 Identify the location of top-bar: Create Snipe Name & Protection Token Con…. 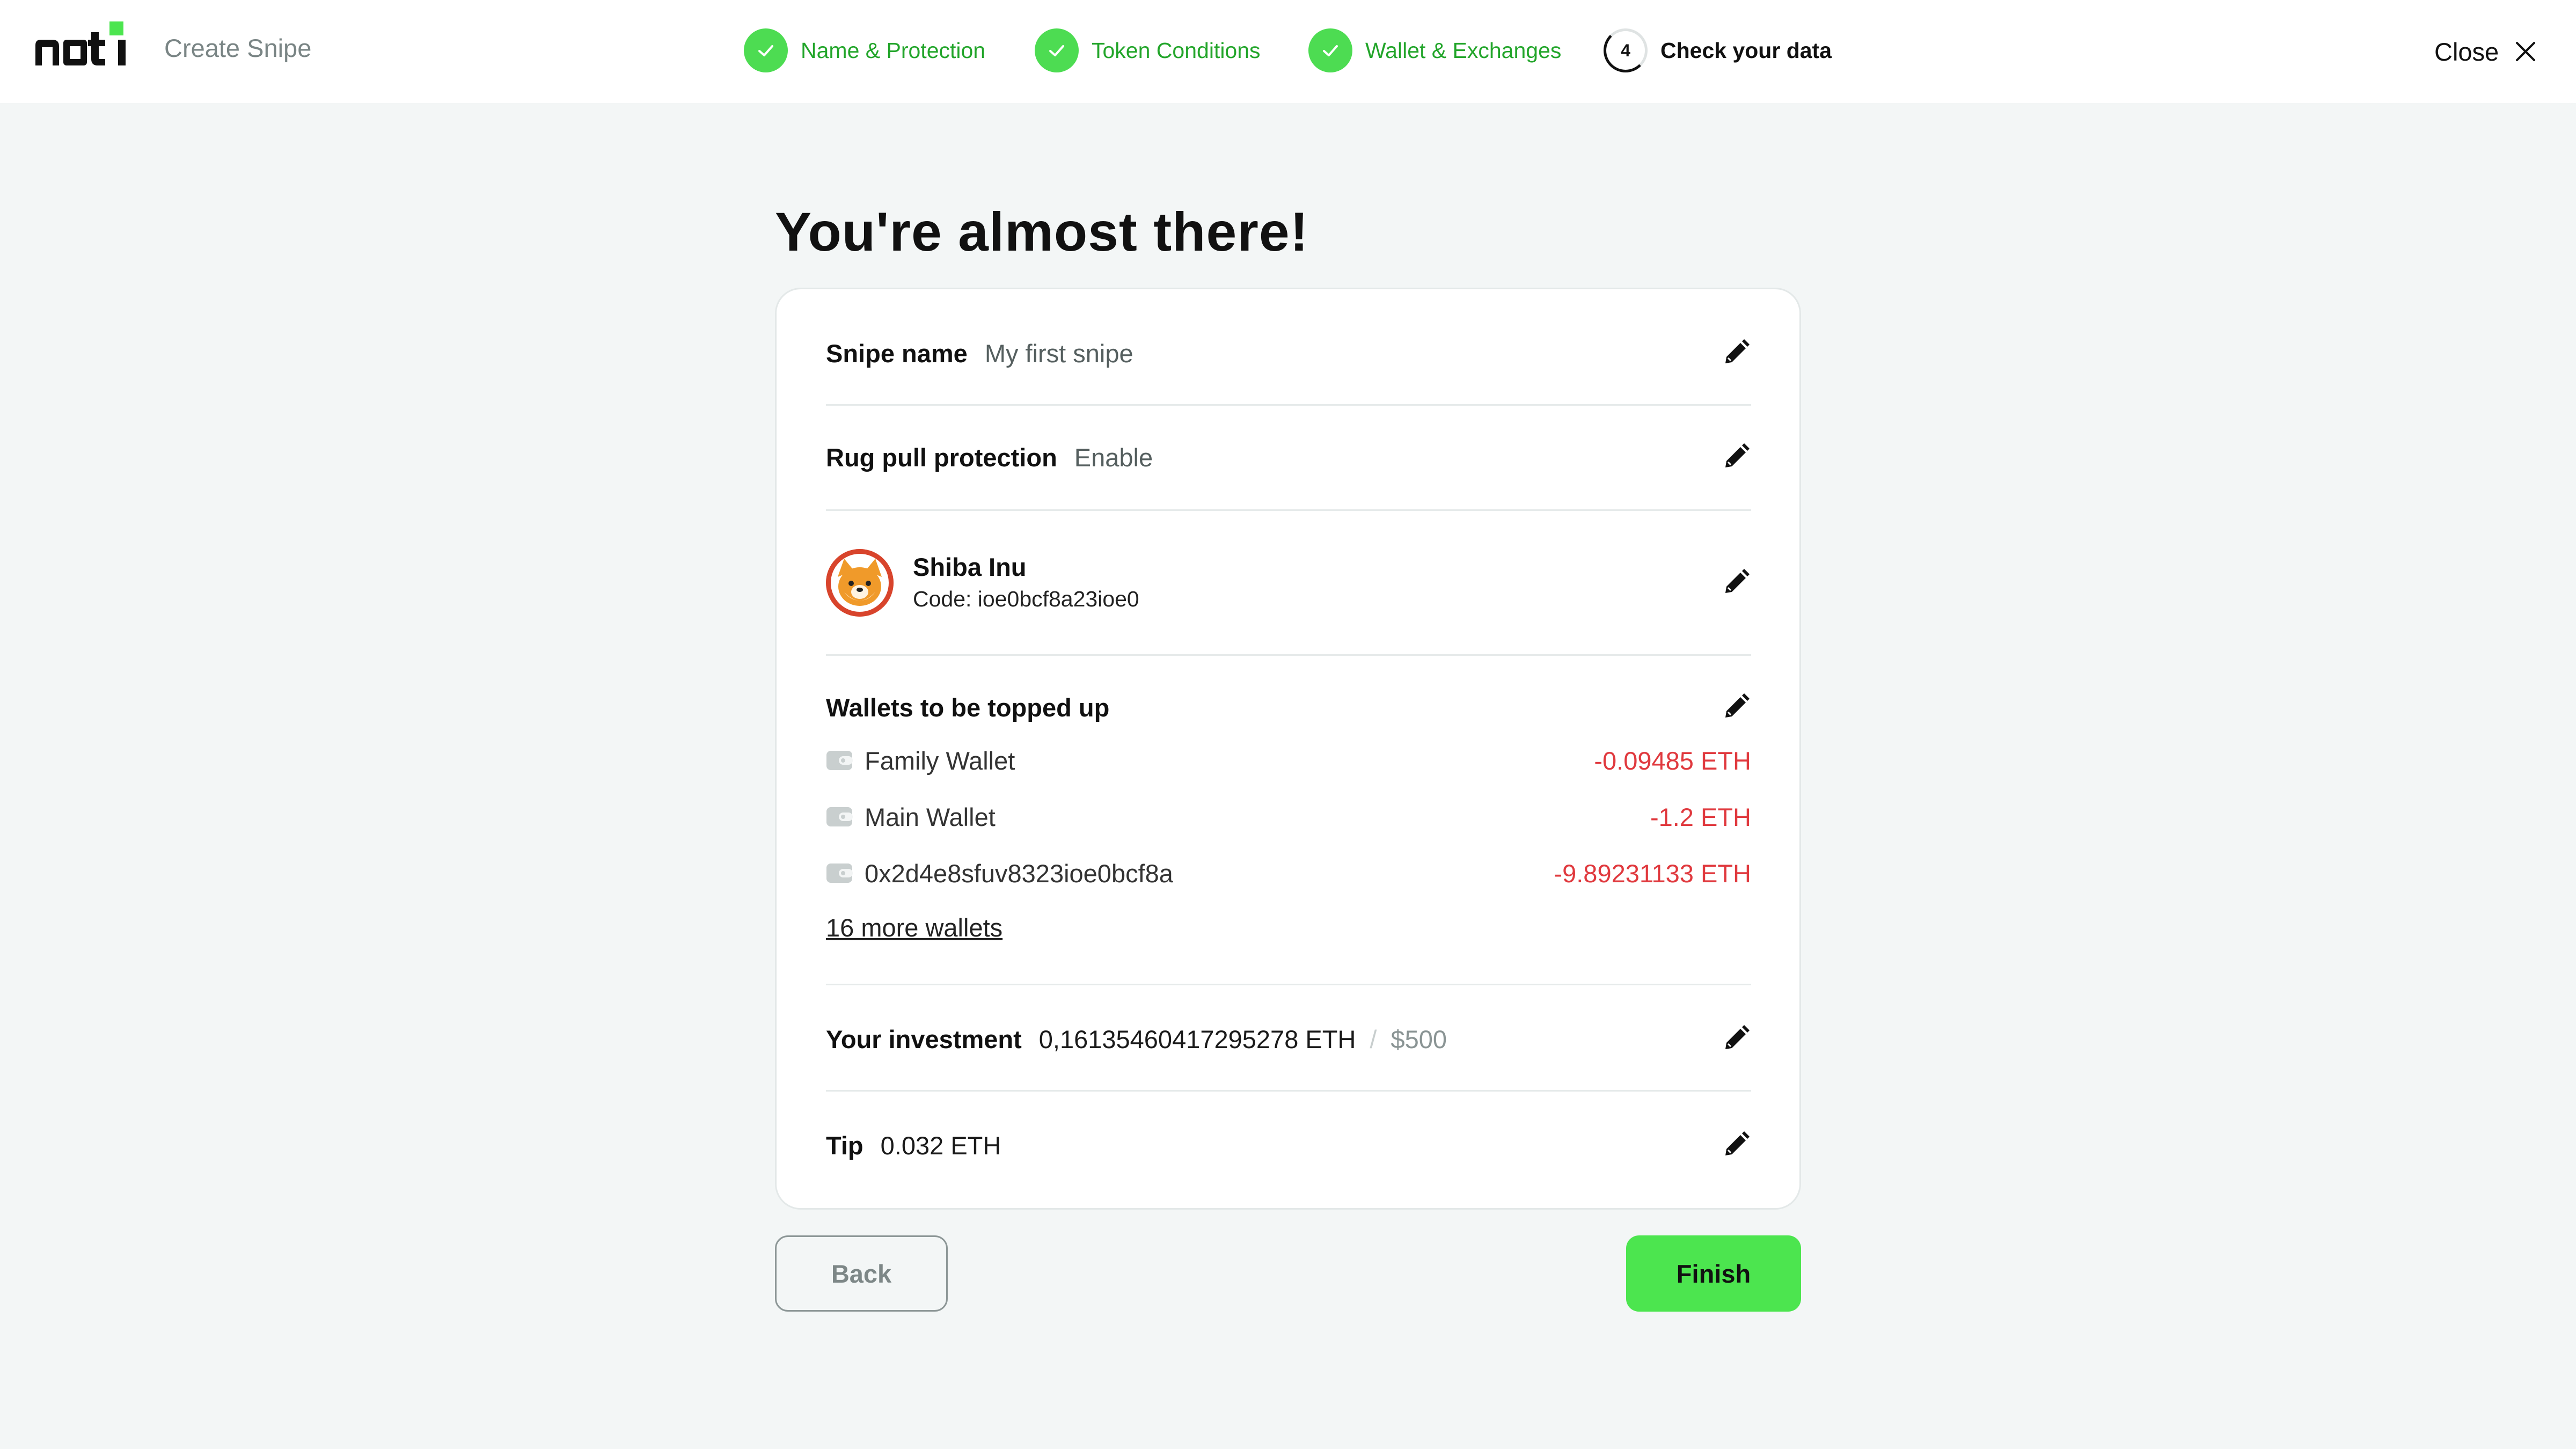
(1288, 51).